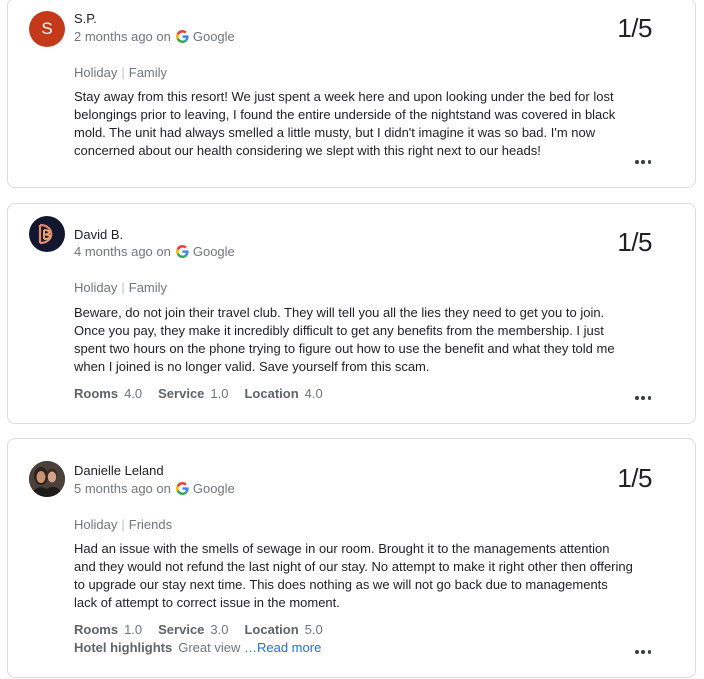  I want to click on db-logo-icon, so click(45, 234).